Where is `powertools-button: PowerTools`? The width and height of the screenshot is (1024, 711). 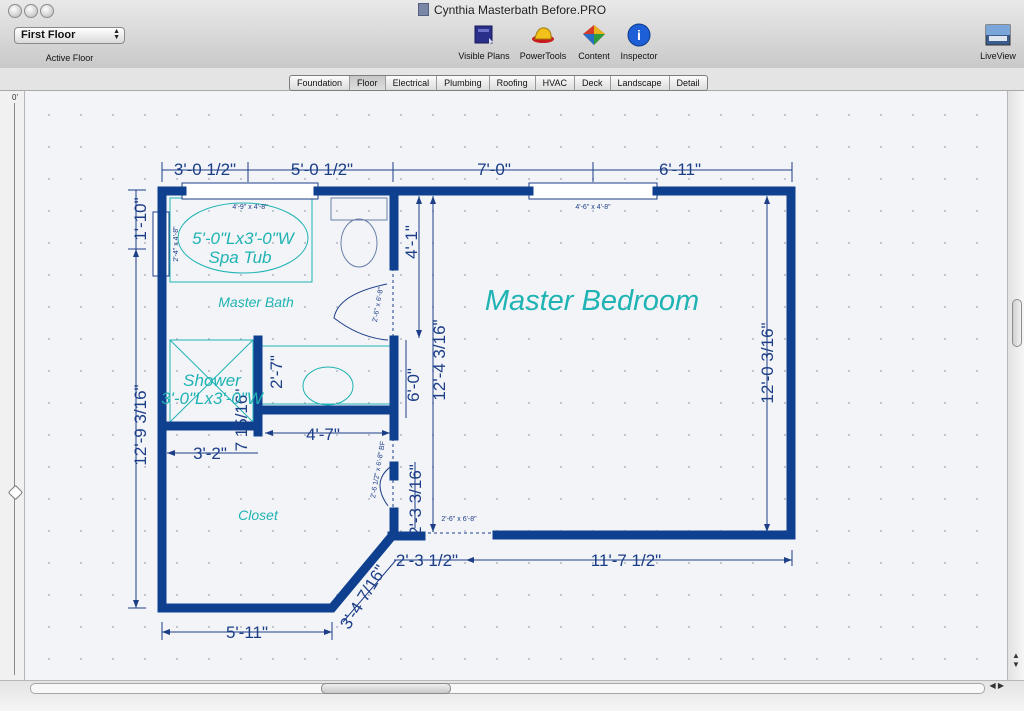
powertools-button: PowerTools is located at coordinates (543, 41).